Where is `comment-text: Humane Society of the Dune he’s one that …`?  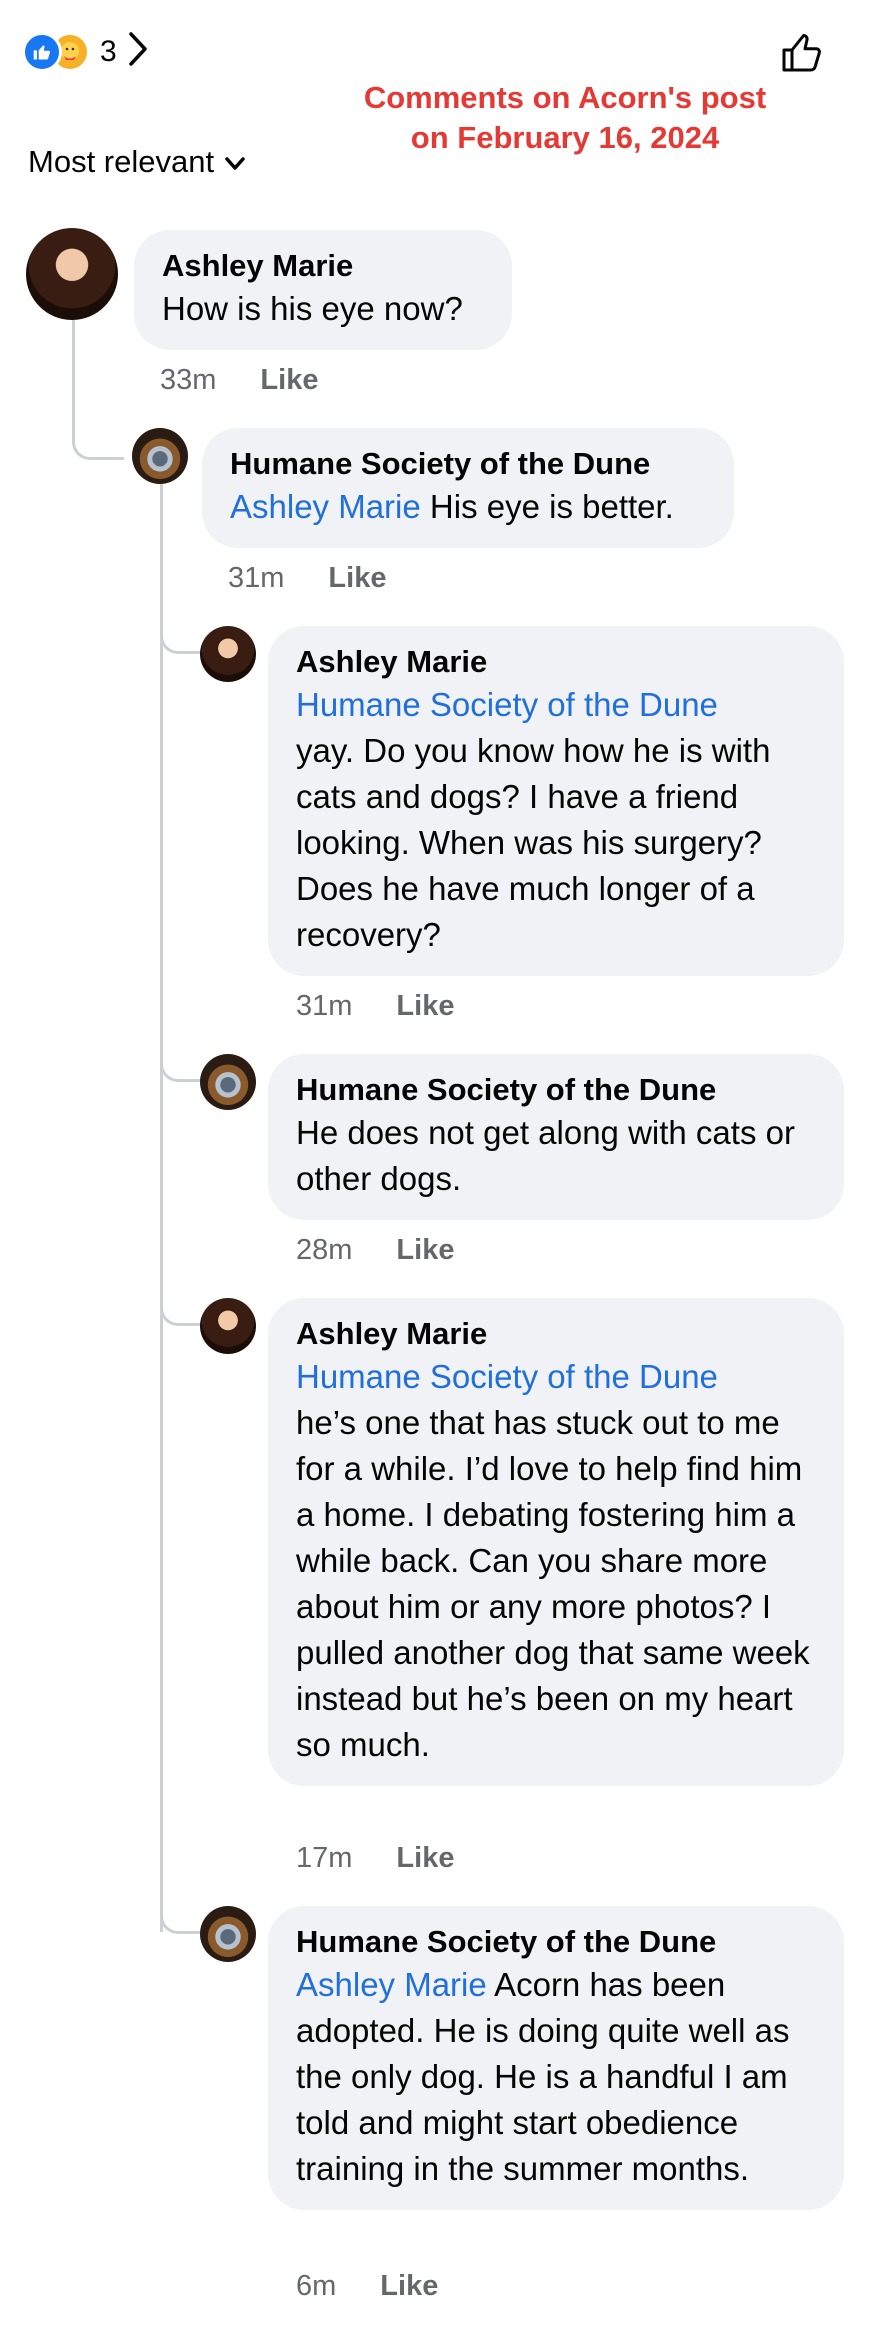 comment-text: Humane Society of the Dune he’s one that … is located at coordinates (556, 1561).